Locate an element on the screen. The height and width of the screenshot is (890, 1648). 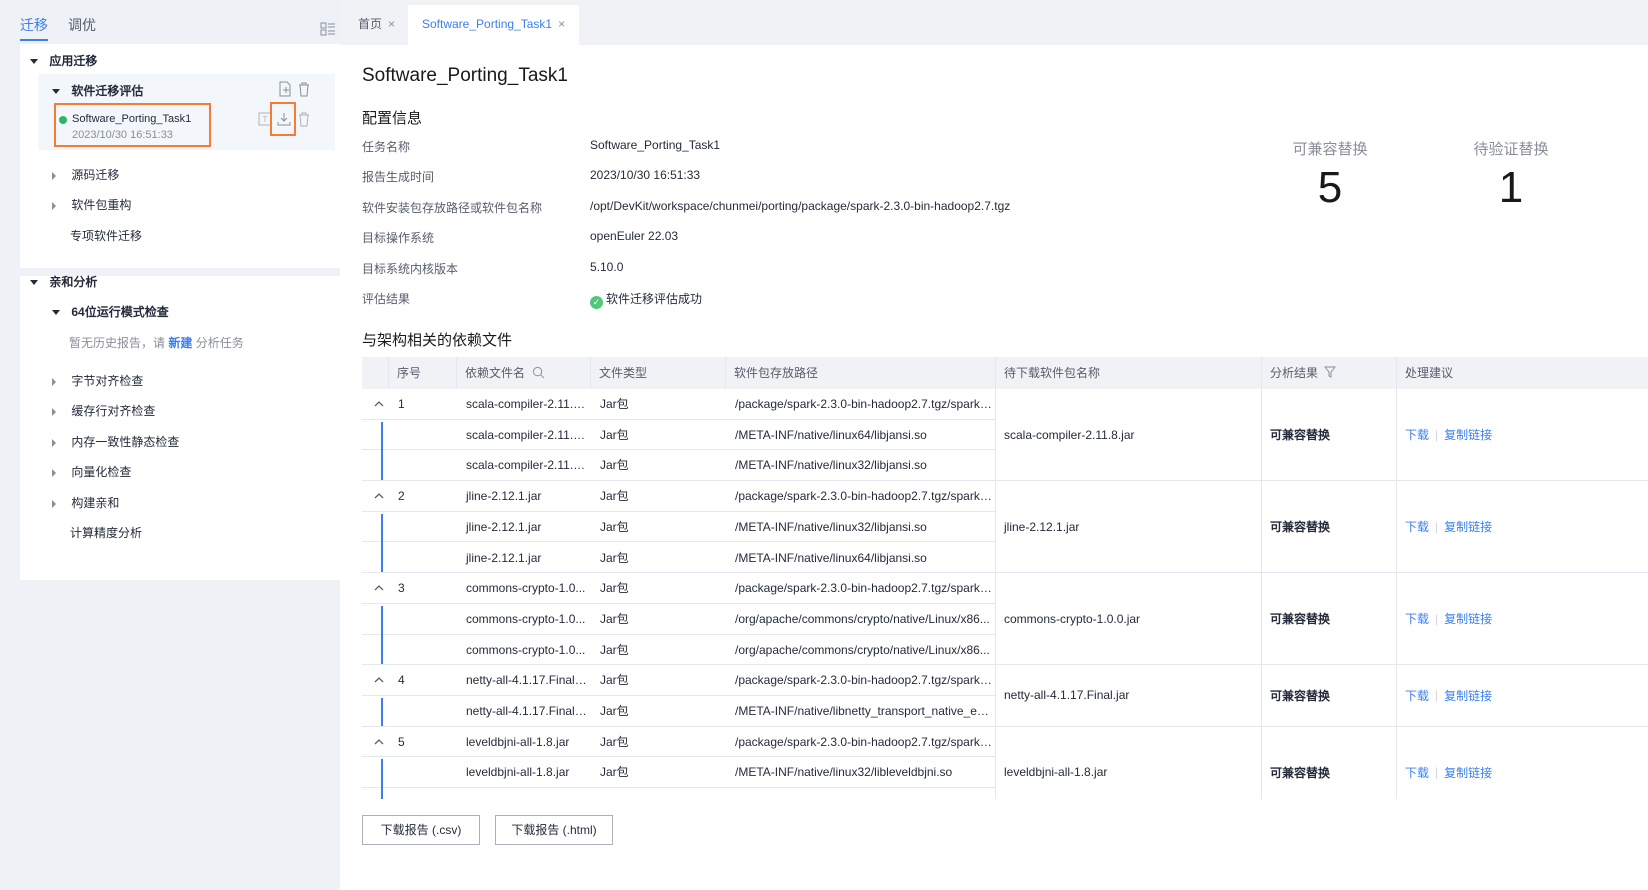
config-label: 目标操作系统 is located at coordinates (398, 238).